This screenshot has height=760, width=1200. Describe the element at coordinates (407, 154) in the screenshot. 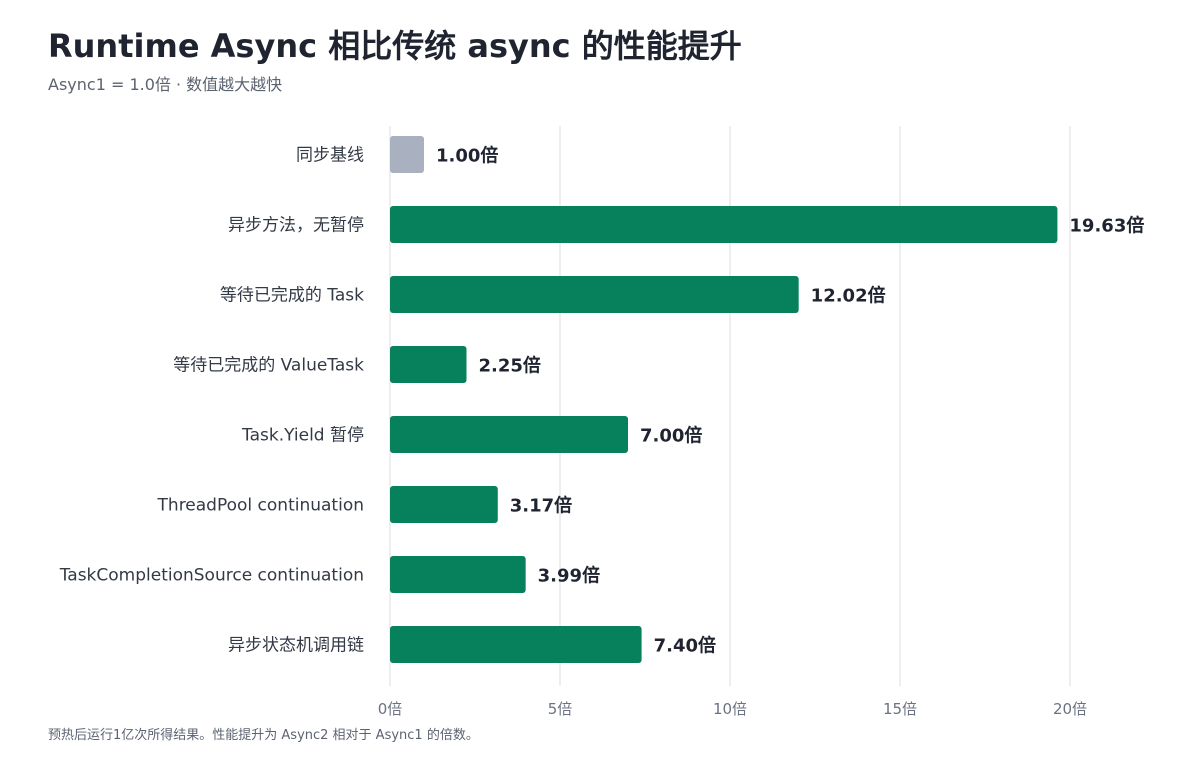

I see `baseline-bar` at that location.